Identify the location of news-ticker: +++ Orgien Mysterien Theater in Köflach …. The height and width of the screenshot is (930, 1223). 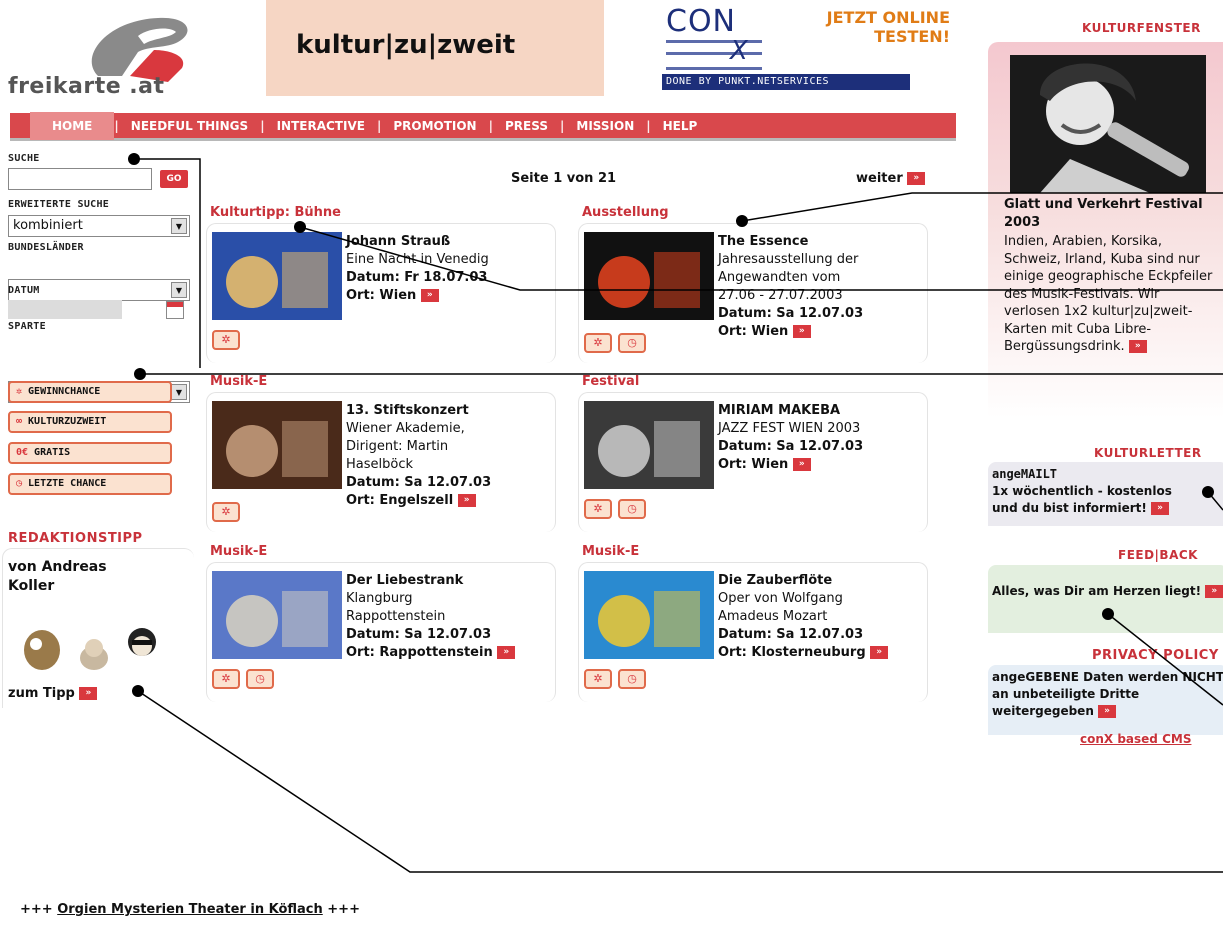
(190, 909).